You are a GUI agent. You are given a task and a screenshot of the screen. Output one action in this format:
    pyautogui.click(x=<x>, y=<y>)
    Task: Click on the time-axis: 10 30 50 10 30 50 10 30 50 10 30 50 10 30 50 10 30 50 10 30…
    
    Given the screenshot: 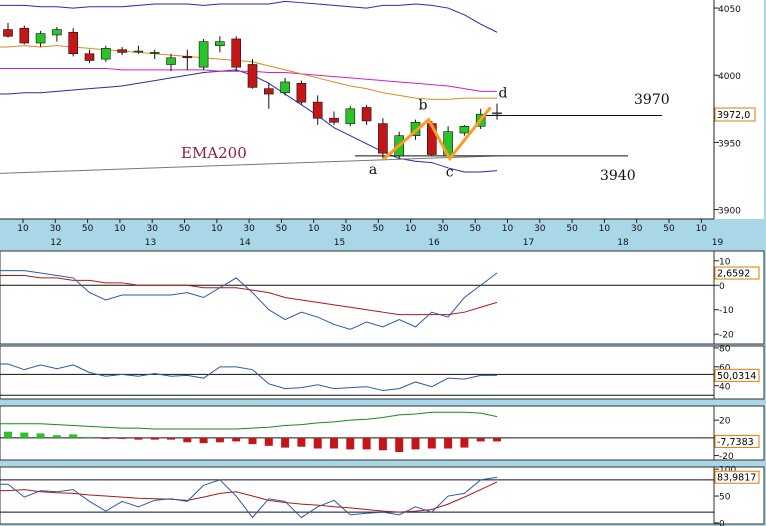 What is the action you would take?
    pyautogui.click(x=362, y=233)
    